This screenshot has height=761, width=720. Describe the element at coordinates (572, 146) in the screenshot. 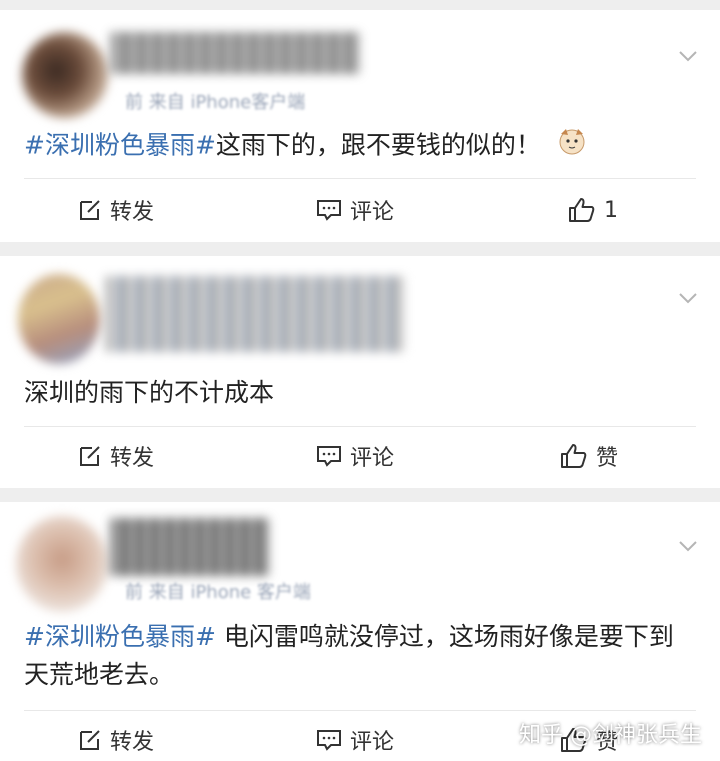

I see `cat-emoji-icon` at that location.